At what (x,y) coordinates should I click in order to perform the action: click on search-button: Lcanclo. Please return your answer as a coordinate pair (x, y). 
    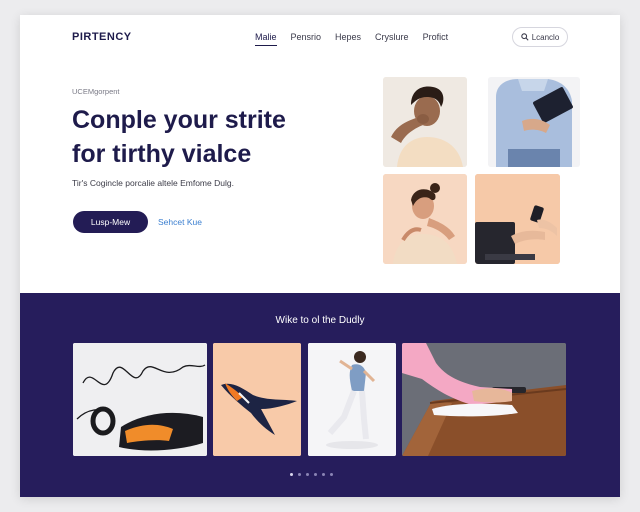
    Looking at the image, I should click on (540, 37).